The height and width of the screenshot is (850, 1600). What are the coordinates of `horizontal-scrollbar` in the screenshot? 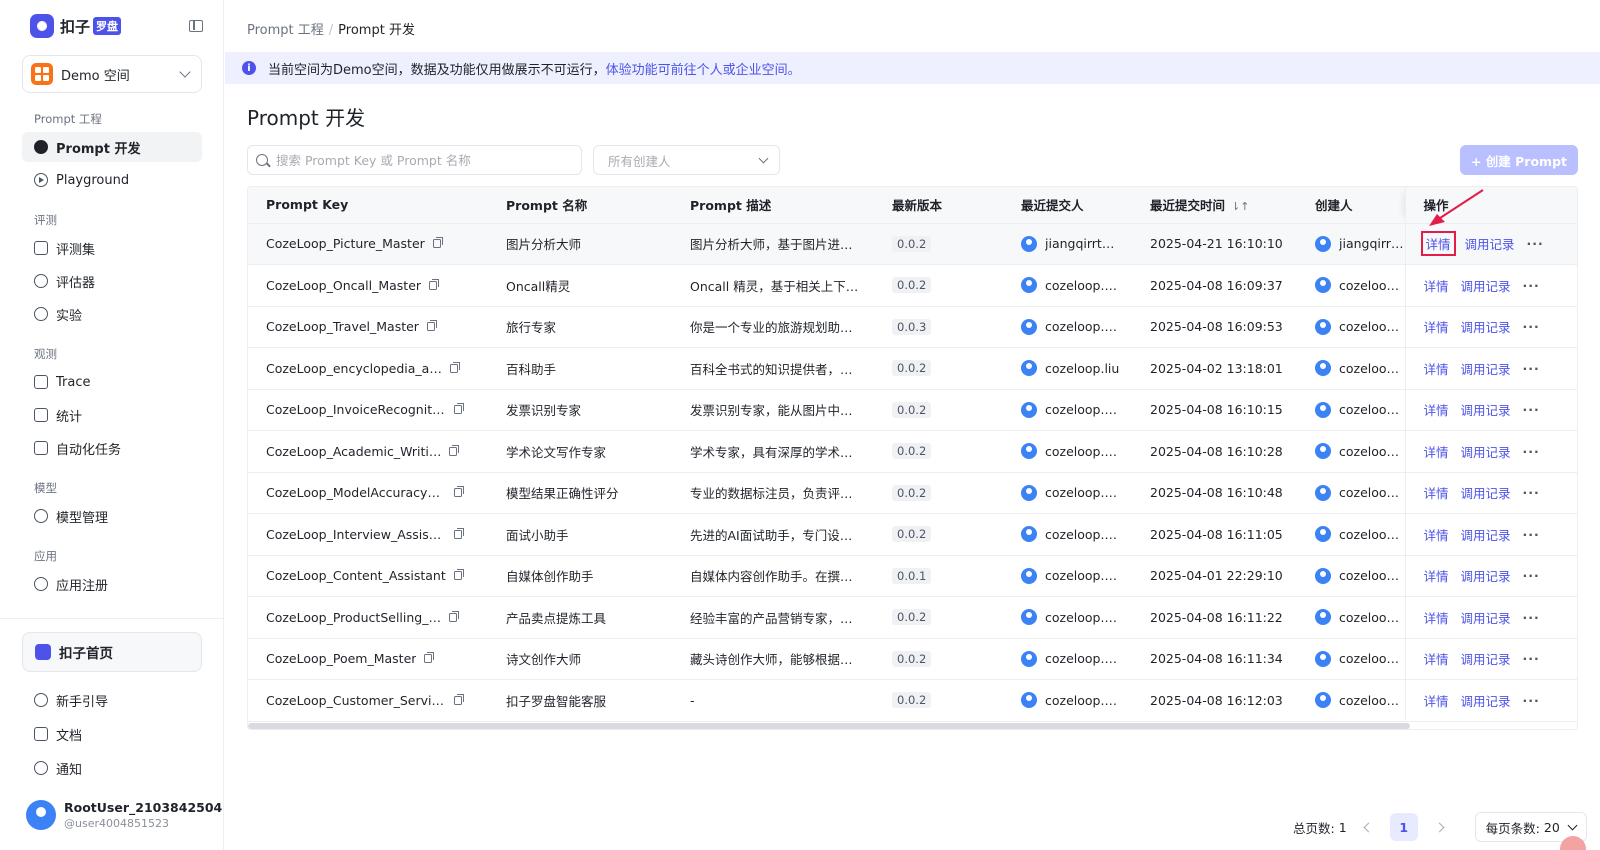 It's located at (829, 726).